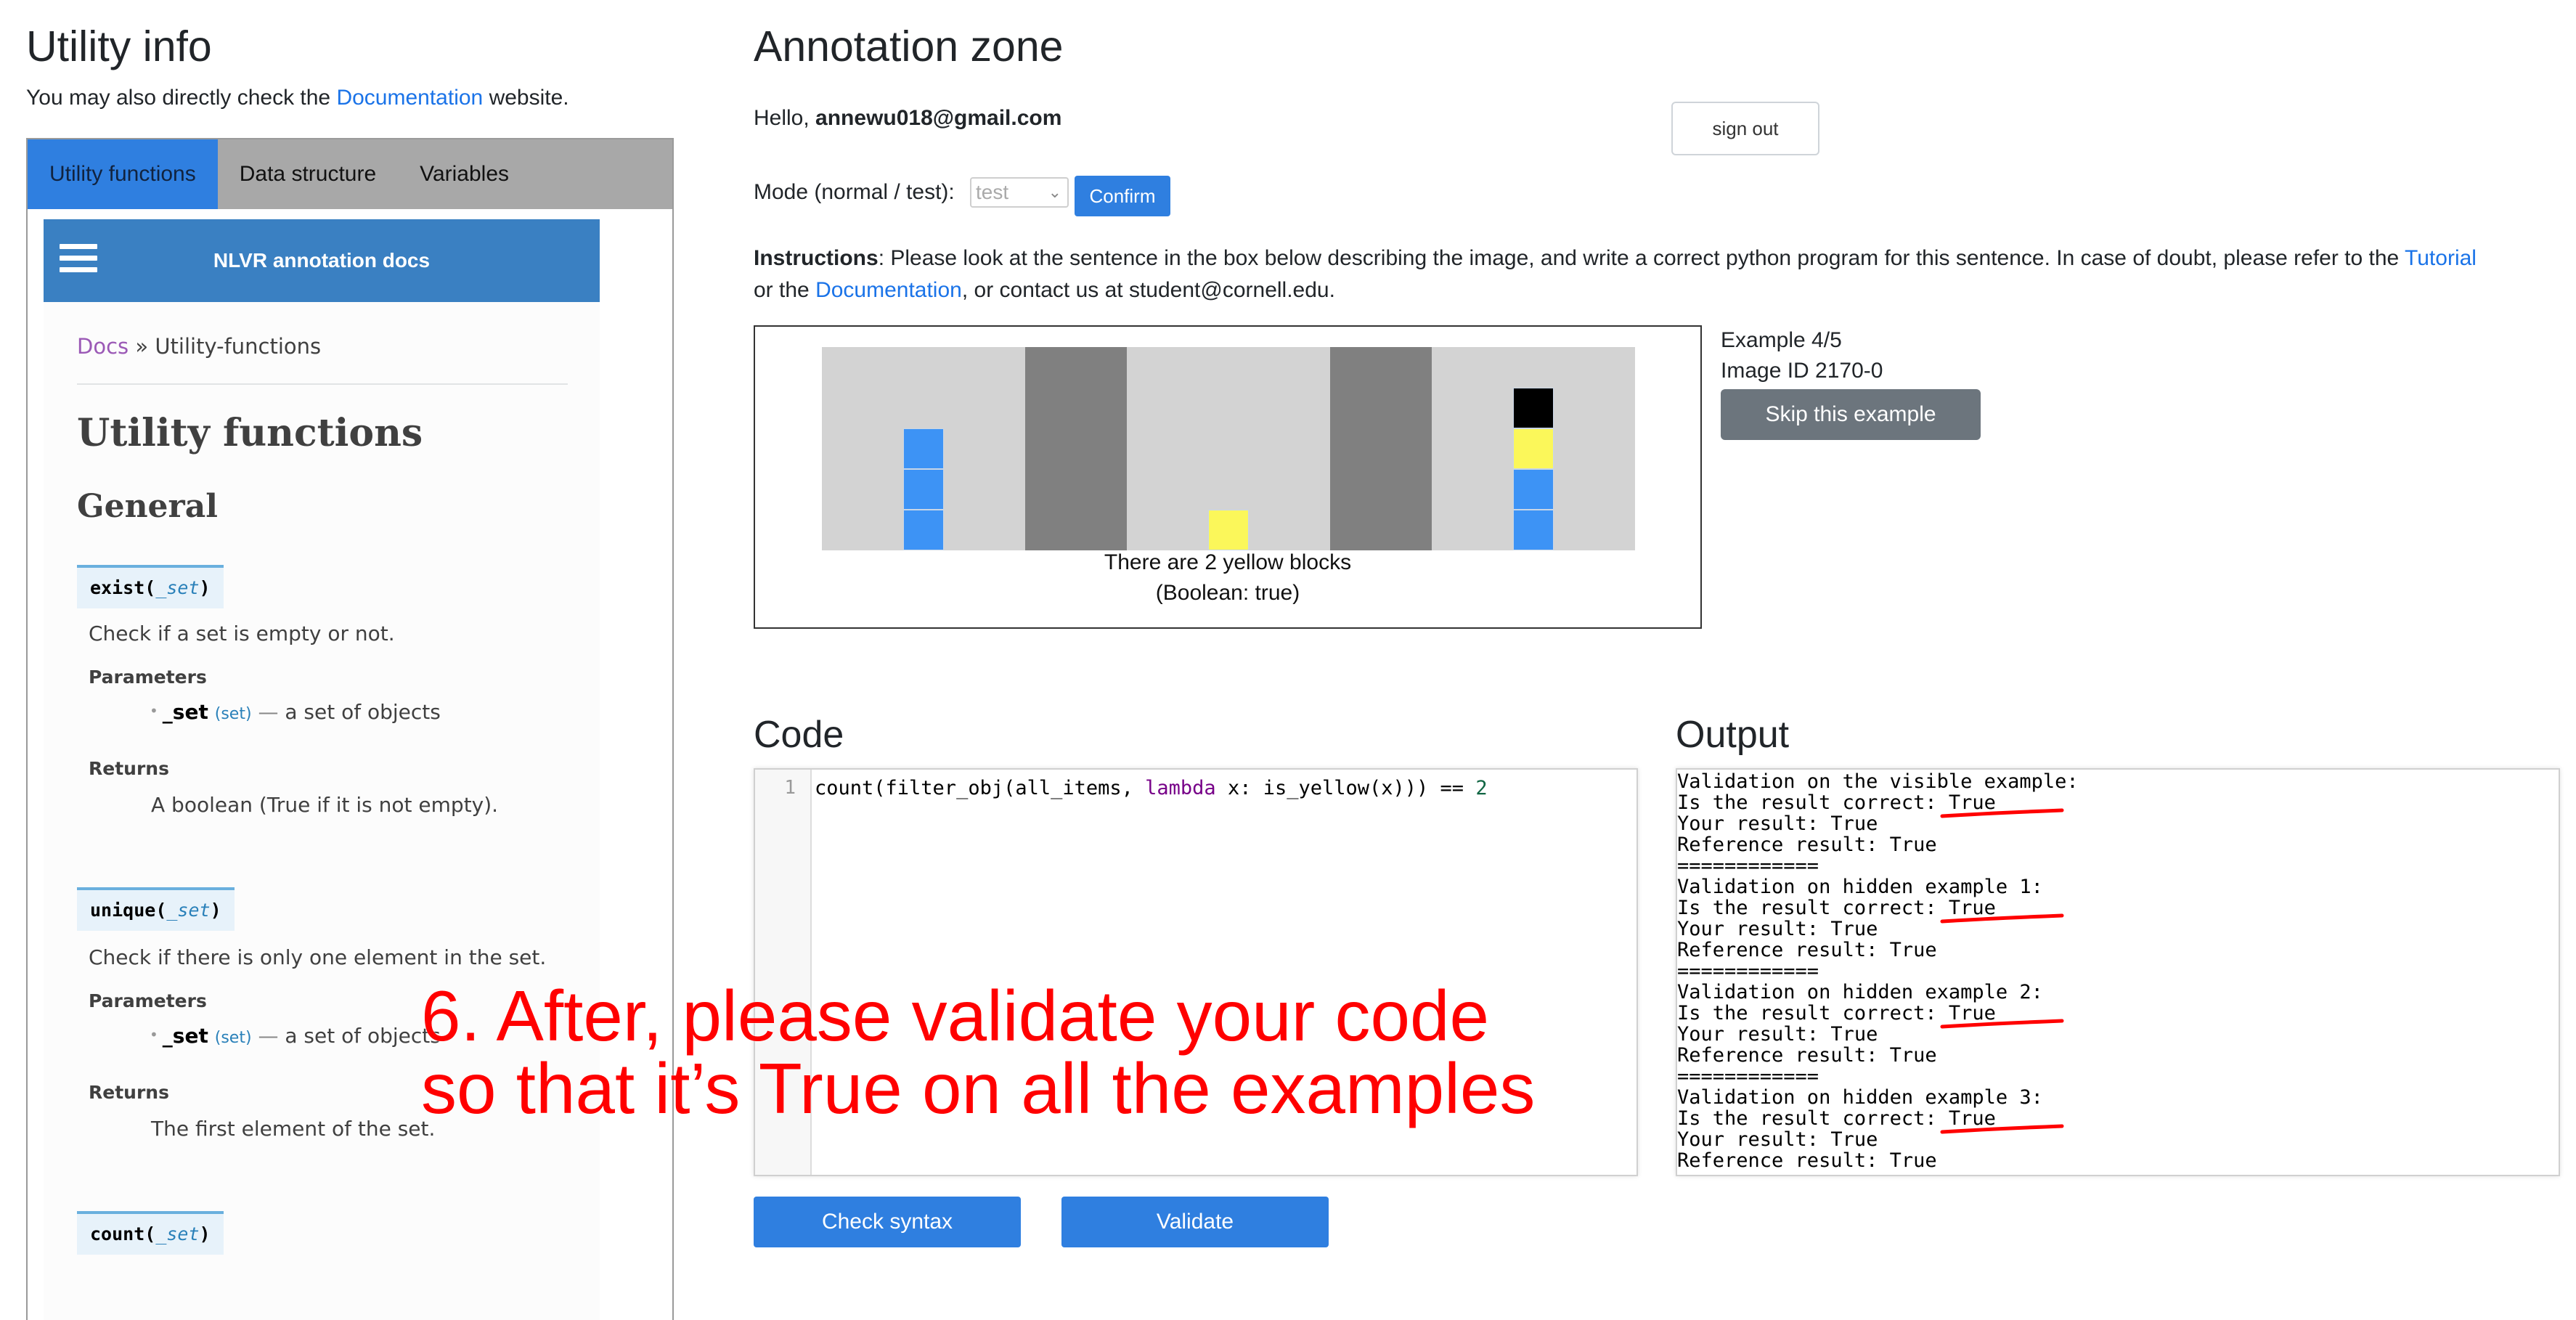 The width and height of the screenshot is (2576, 1320). What do you see at coordinates (250, 433) in the screenshot?
I see `docs-page-title: Utility functions` at bounding box center [250, 433].